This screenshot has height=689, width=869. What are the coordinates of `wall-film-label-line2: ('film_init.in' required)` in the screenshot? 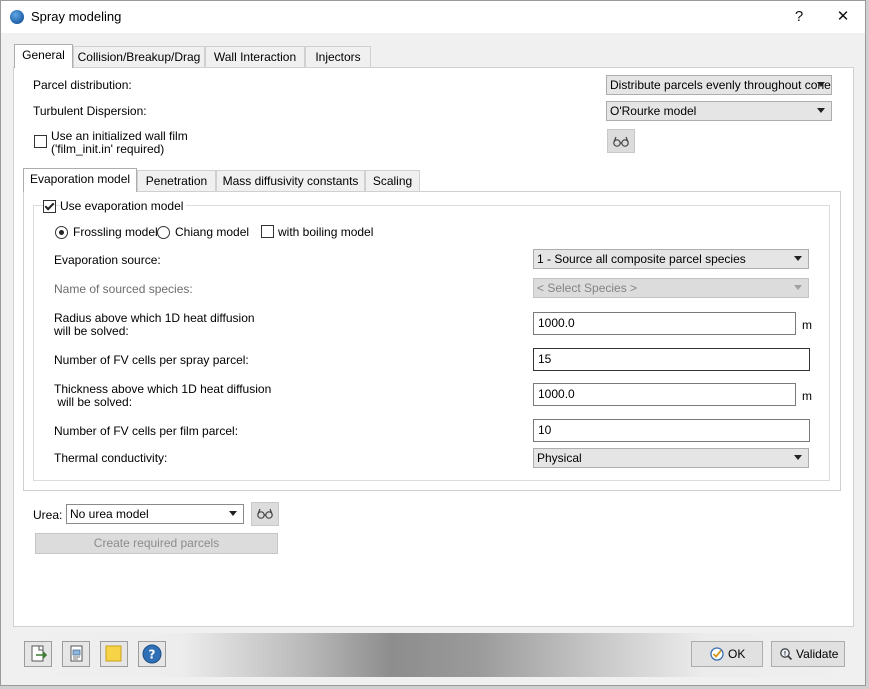 It's located at (108, 149).